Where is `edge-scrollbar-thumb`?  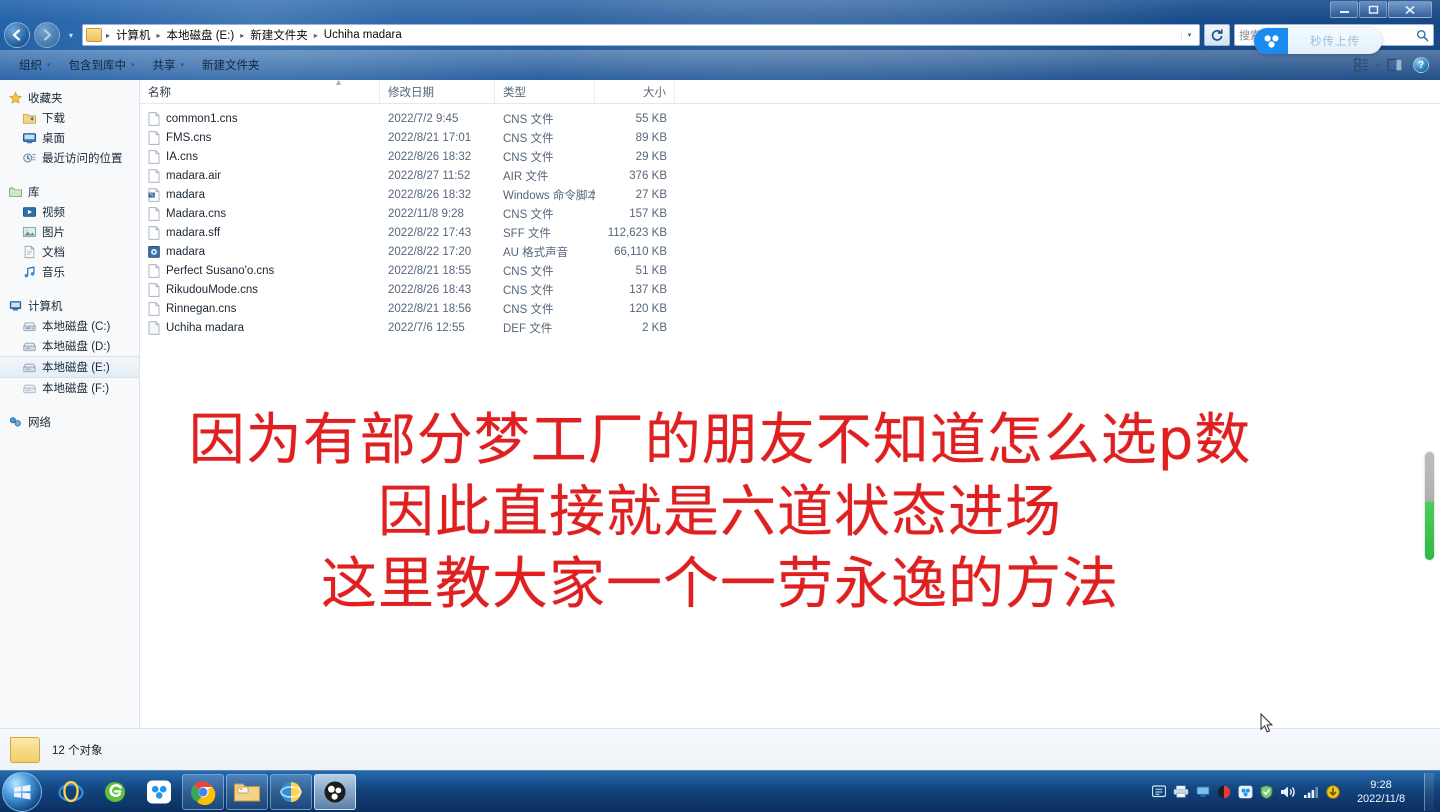
edge-scrollbar-thumb is located at coordinates (1429, 506).